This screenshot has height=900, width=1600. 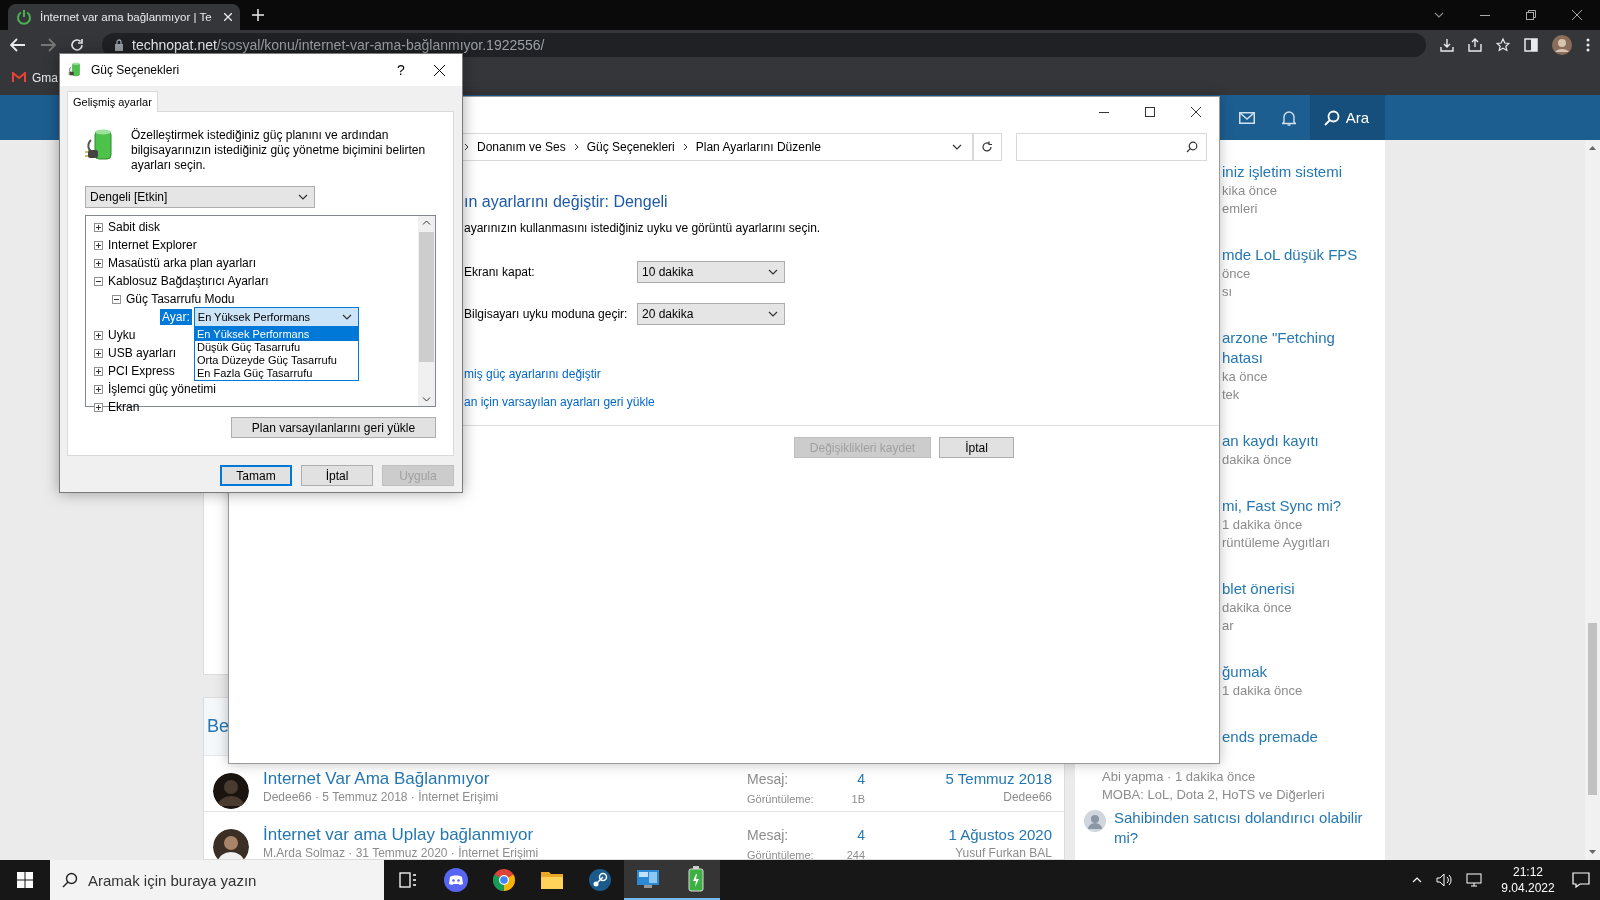 What do you see at coordinates (711, 272) in the screenshot?
I see `setting-dropdown: 10 dakika` at bounding box center [711, 272].